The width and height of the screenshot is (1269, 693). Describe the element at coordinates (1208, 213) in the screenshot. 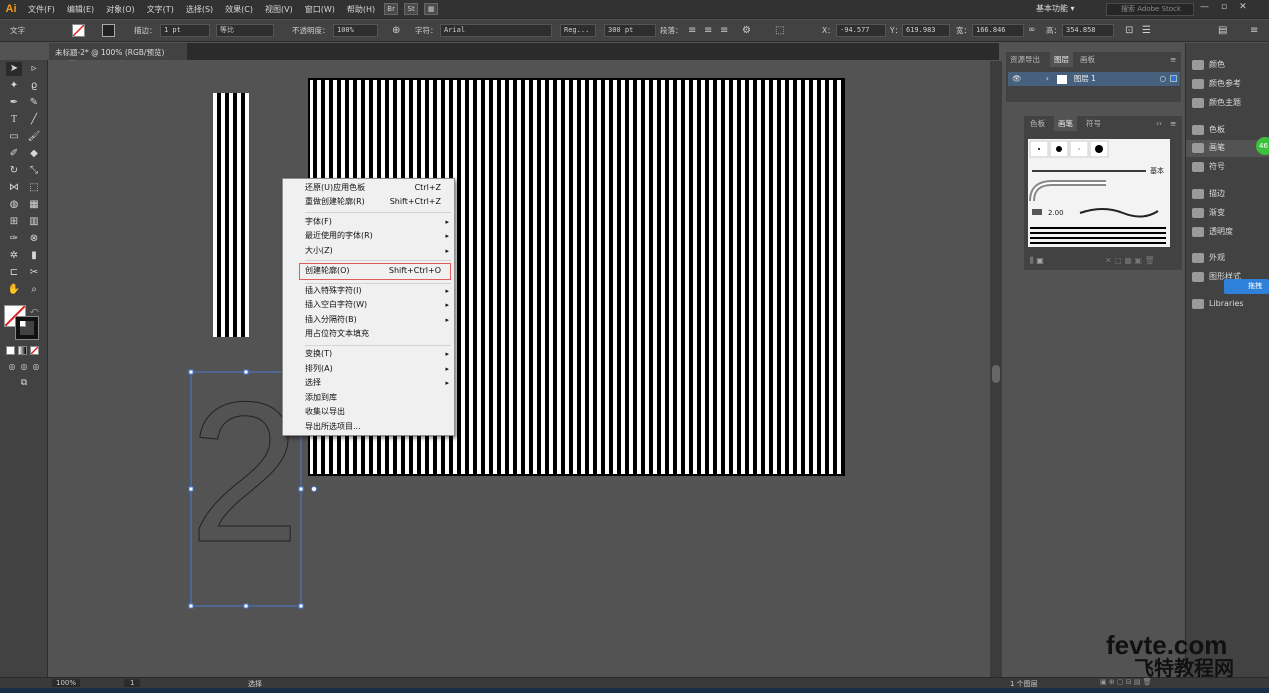

I see `panel-gradient: 渐变` at that location.